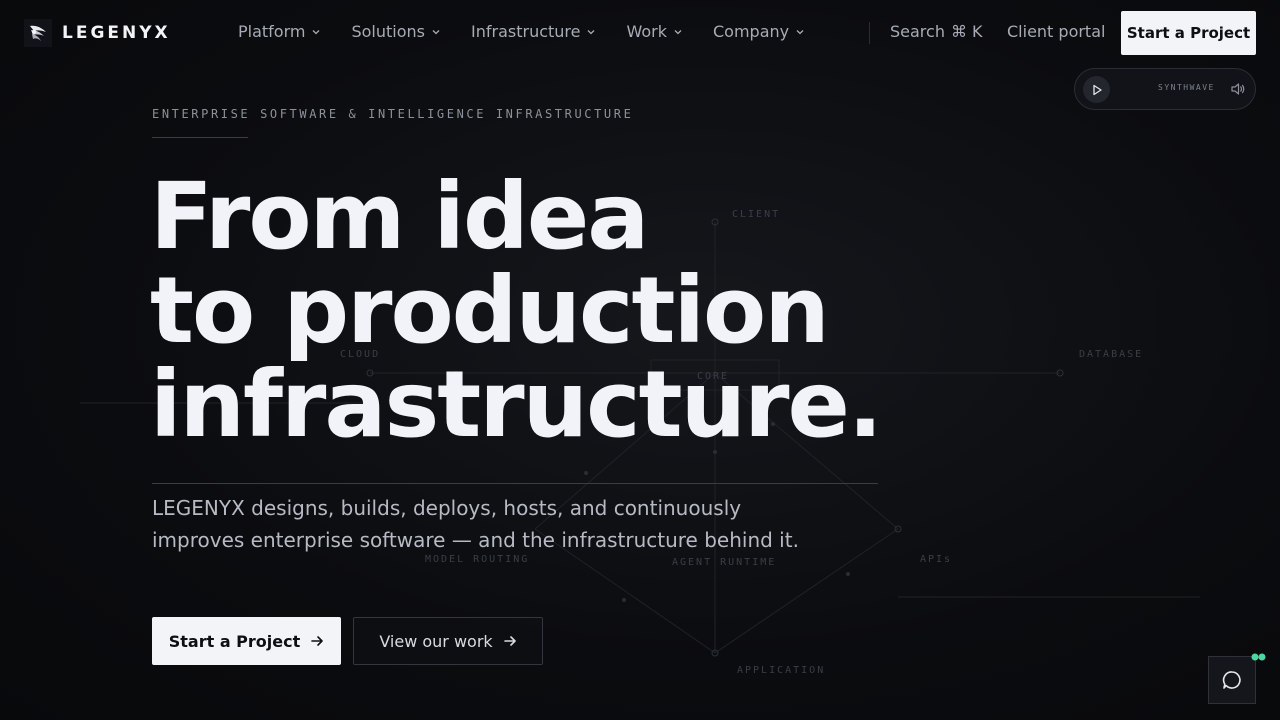 This screenshot has height=720, width=1280. What do you see at coordinates (399, 216) in the screenshot?
I see `headline-line: From idea` at bounding box center [399, 216].